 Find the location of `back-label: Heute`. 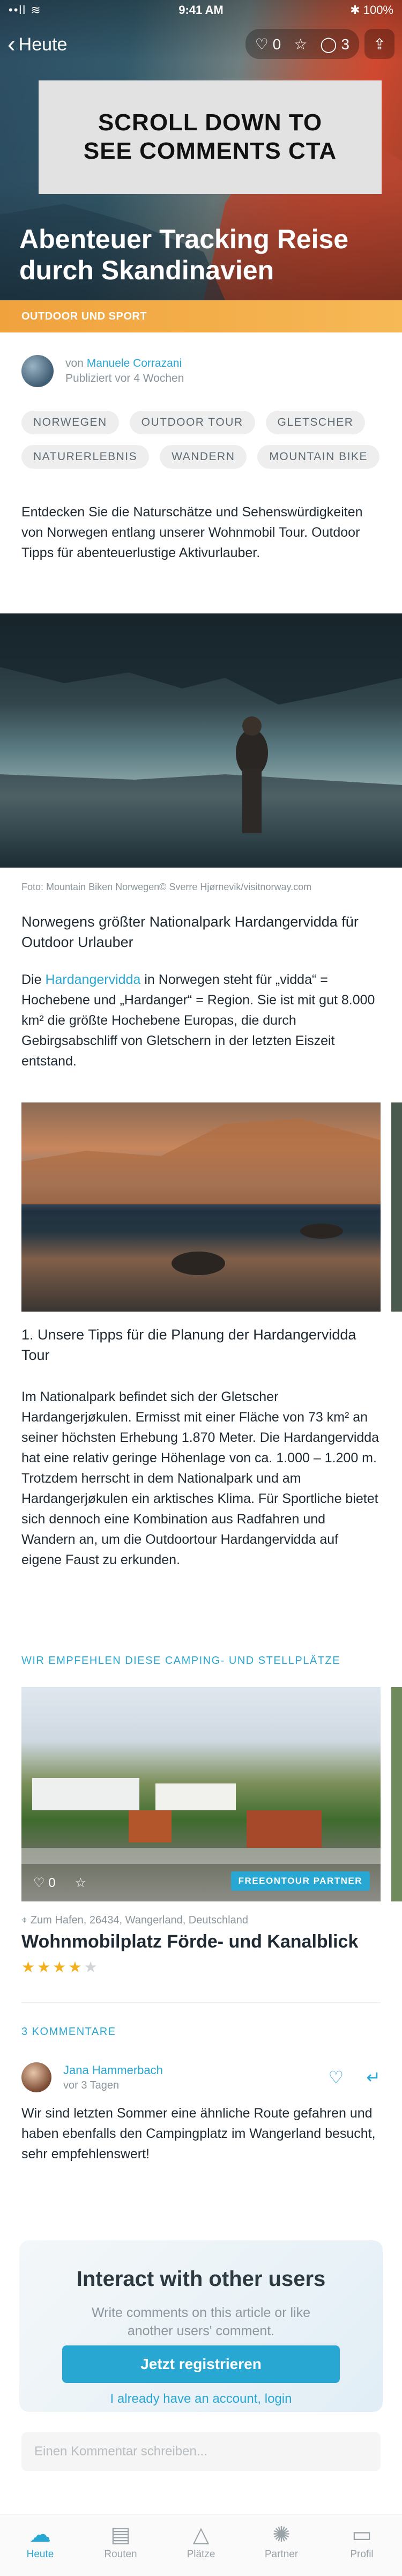

back-label: Heute is located at coordinates (43, 44).